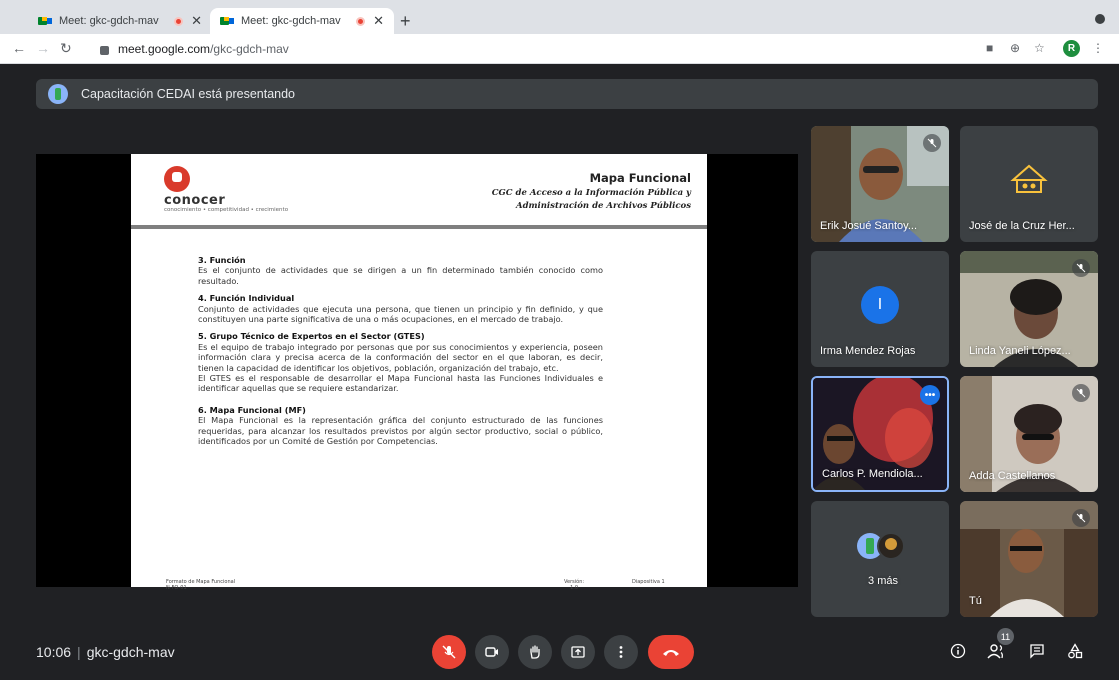 This screenshot has width=1119, height=680. Describe the element at coordinates (1071, 48) in the screenshot. I see `profile-avatar: R` at that location.